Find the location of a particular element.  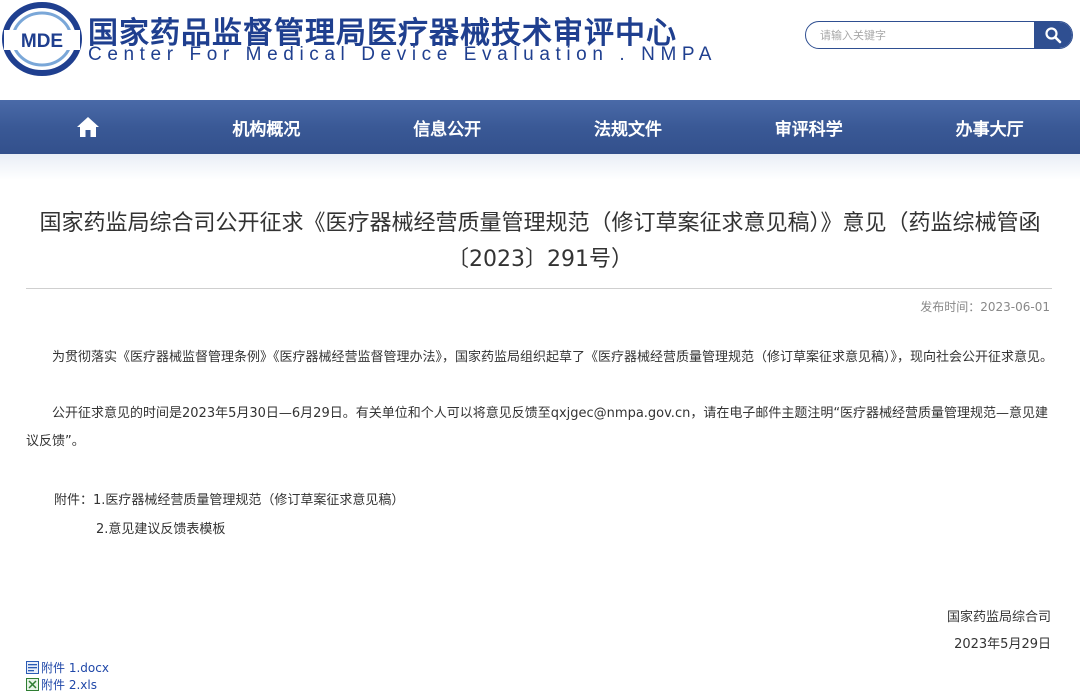

docx-file-icon is located at coordinates (32, 667).